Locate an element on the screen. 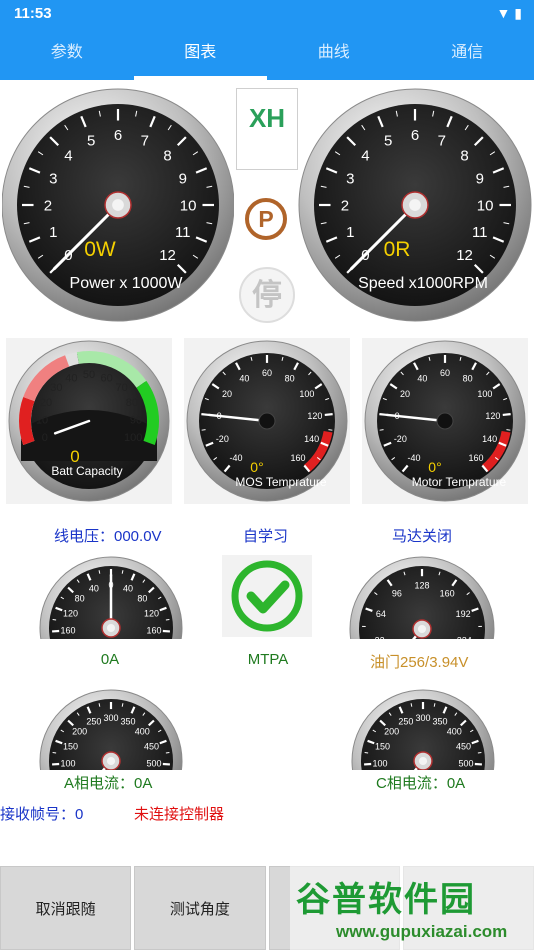 This screenshot has width=534, height=950. gauge-value: 0° is located at coordinates (256, 467).